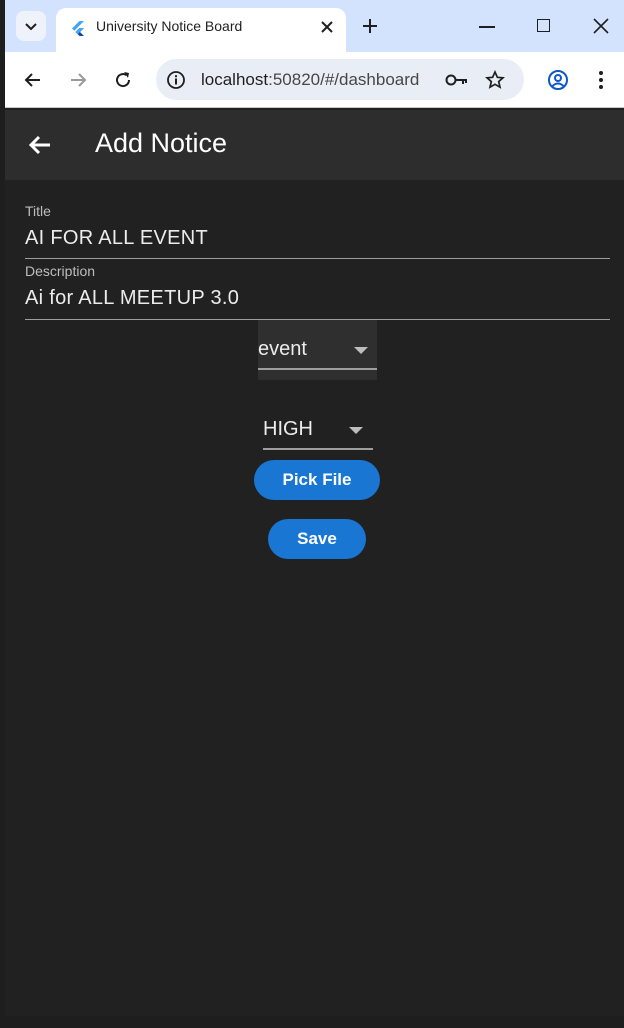  Describe the element at coordinates (317, 480) in the screenshot. I see `pick-file-button: Pick File` at that location.